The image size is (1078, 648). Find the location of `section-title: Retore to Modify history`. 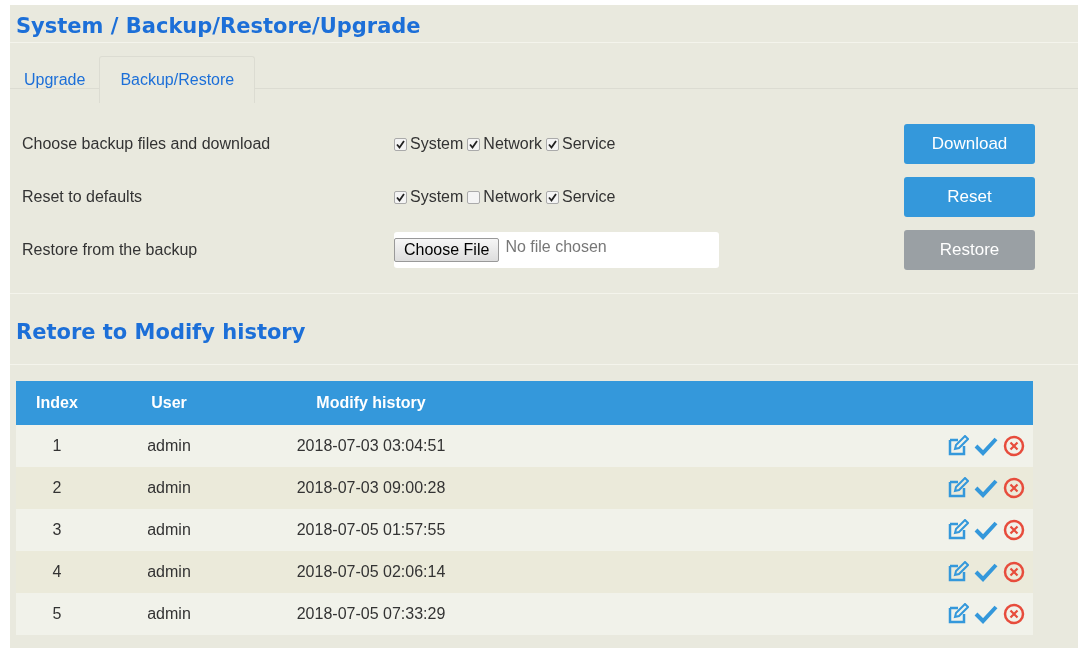

section-title: Retore to Modify history is located at coordinates (544, 329).